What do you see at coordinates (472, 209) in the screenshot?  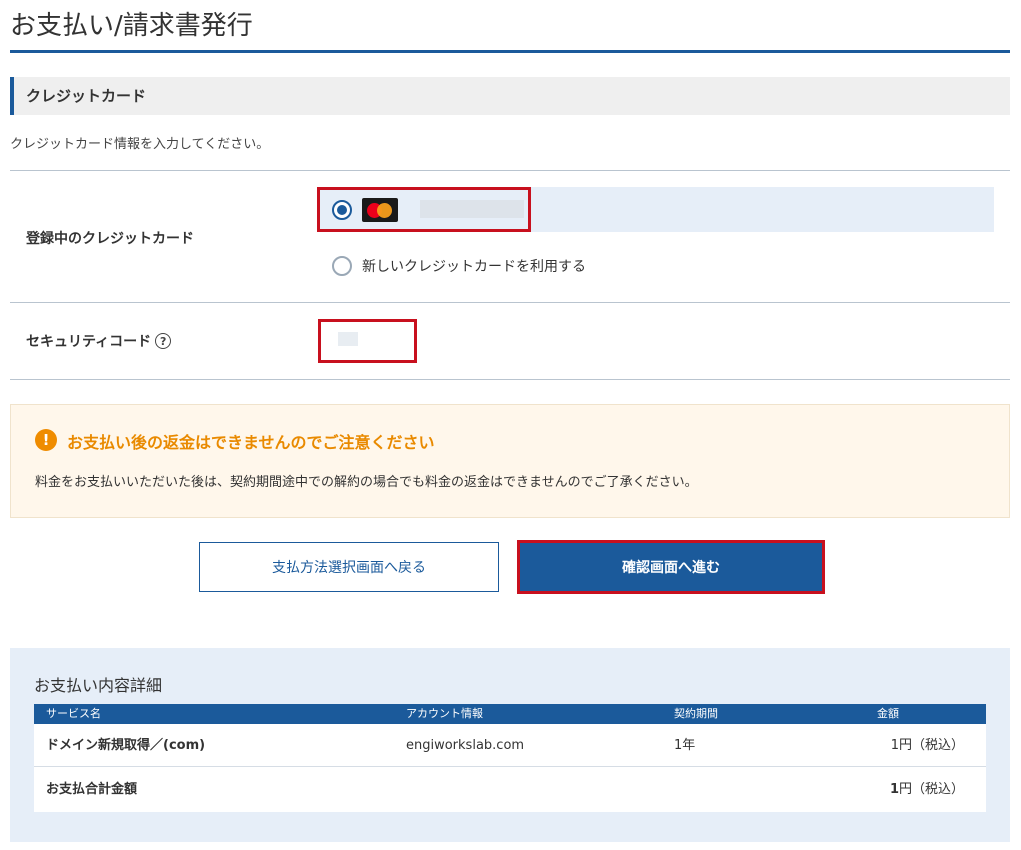 I see `masked-card-number` at bounding box center [472, 209].